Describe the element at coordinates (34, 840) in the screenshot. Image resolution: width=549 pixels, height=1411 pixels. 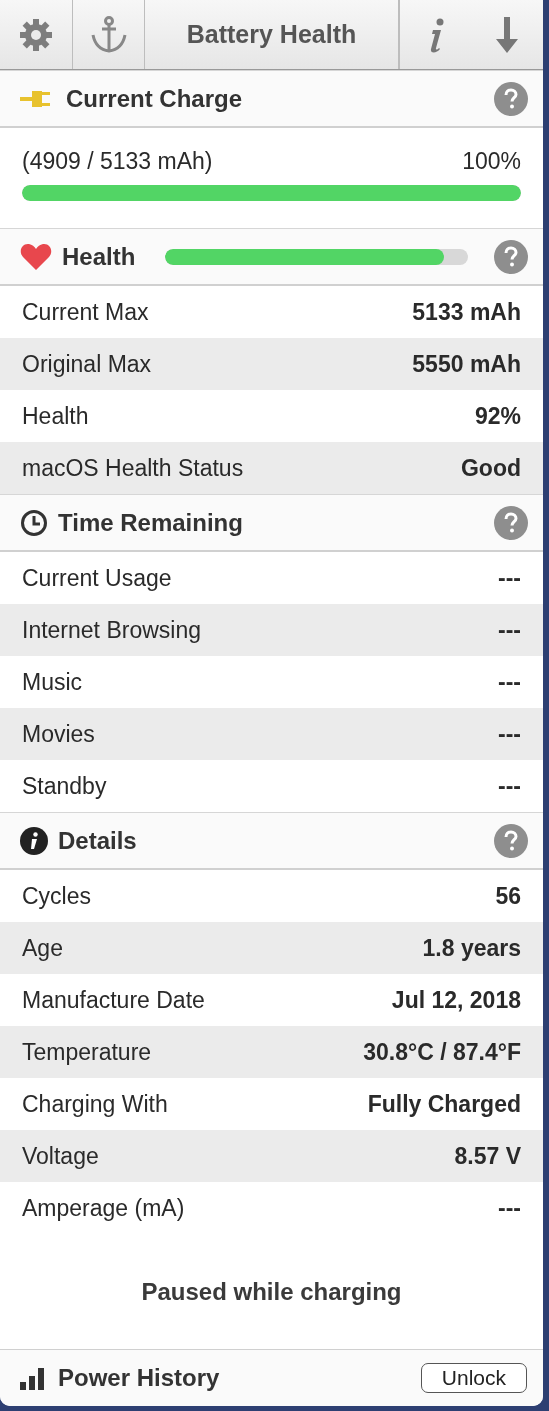
I see `info-icon` at that location.